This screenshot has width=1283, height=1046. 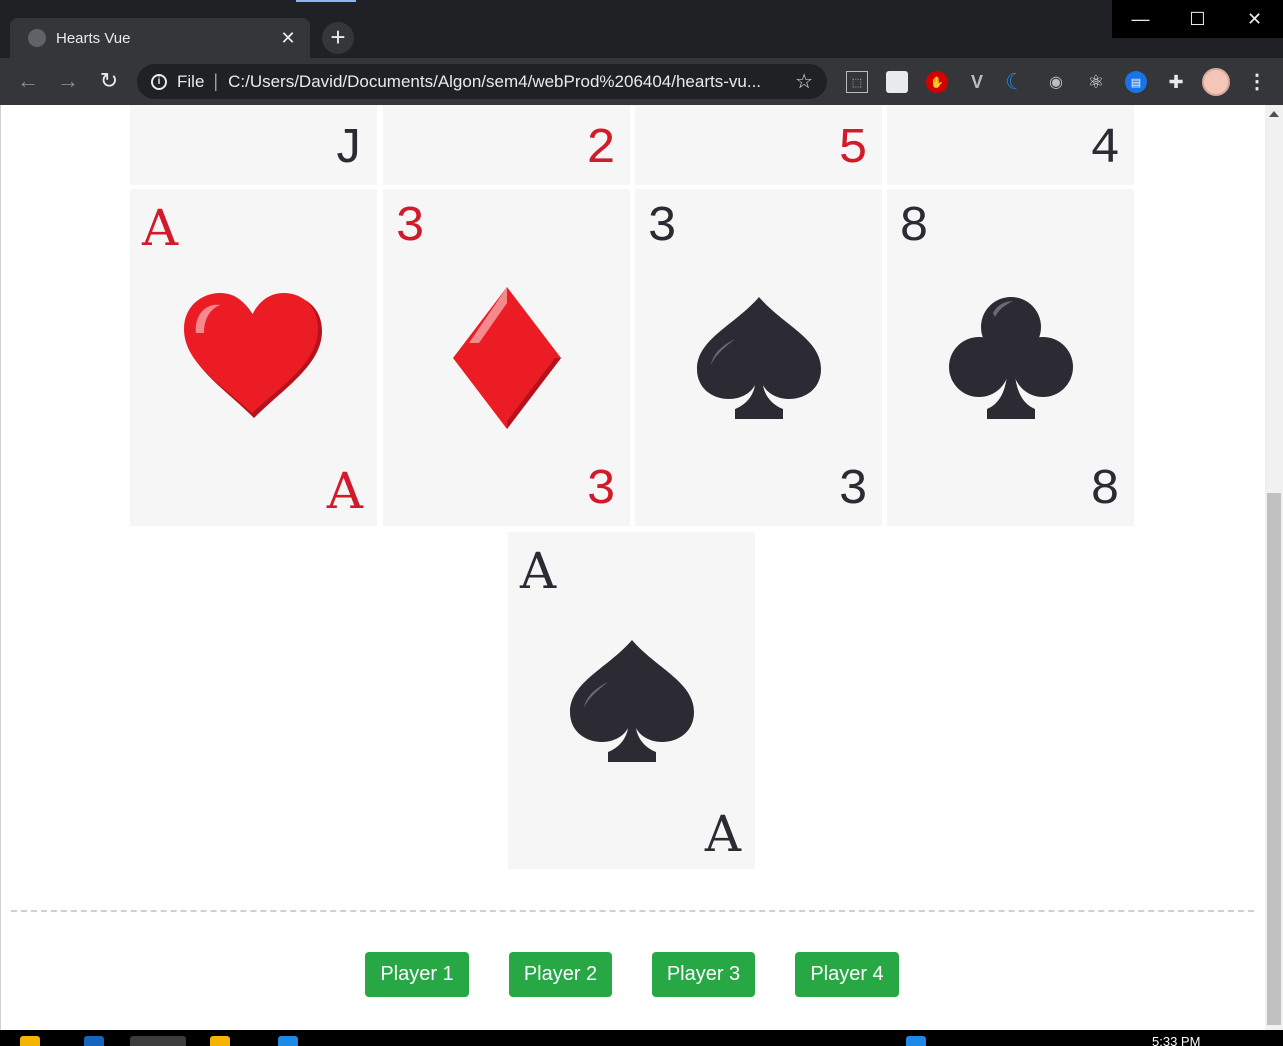 What do you see at coordinates (28, 82) in the screenshot?
I see `back-button: ←` at bounding box center [28, 82].